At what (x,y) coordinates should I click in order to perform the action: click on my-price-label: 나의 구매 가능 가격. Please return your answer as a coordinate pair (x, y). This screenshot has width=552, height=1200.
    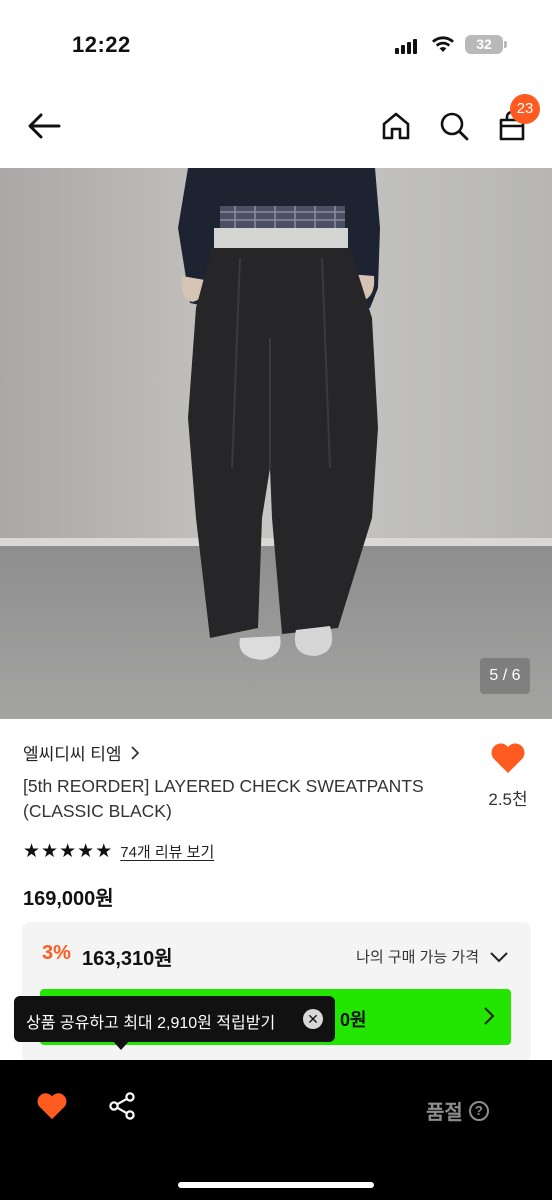
    Looking at the image, I should click on (417, 957).